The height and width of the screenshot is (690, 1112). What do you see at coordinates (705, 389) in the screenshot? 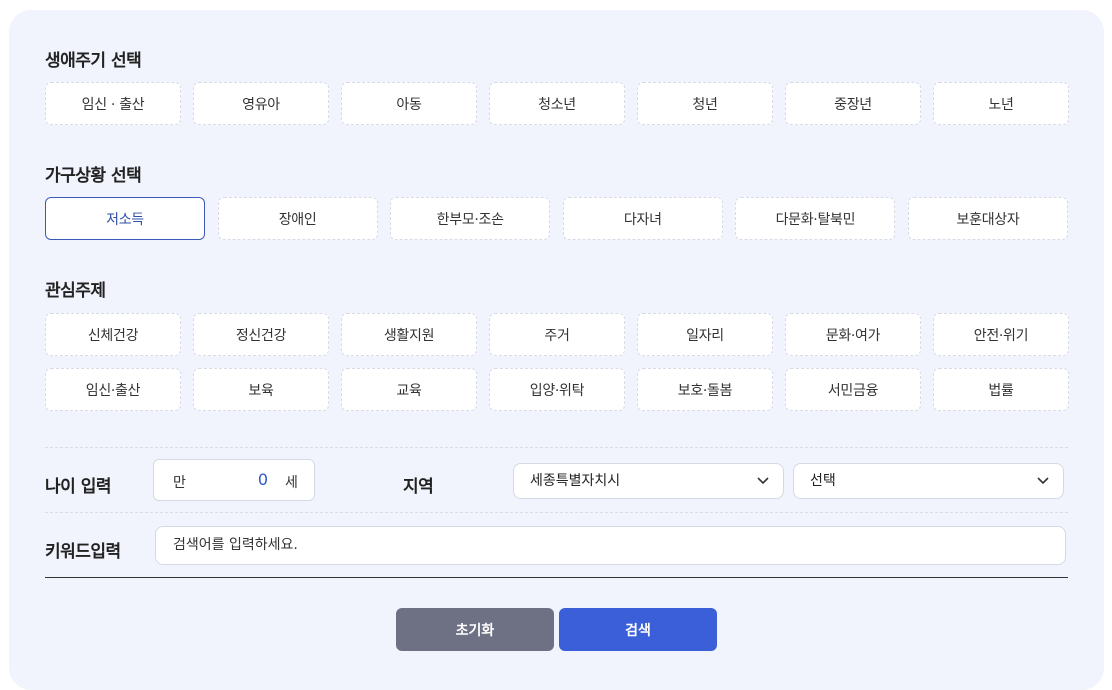
I see `interest-option: 보호·돌봄` at bounding box center [705, 389].